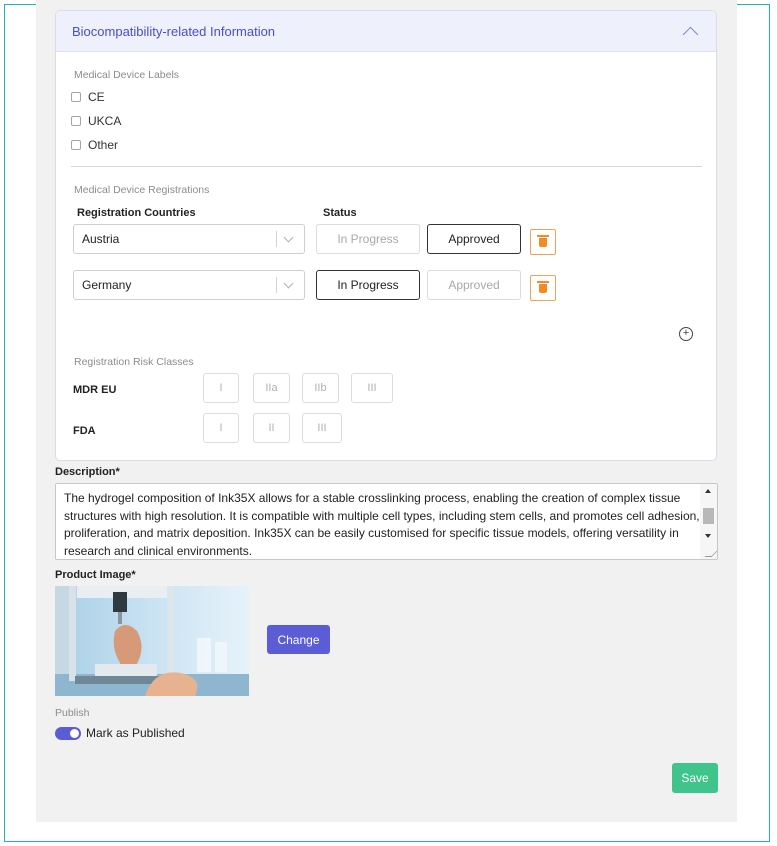  I want to click on risk-section-label: Registration Risk Classes, so click(134, 362).